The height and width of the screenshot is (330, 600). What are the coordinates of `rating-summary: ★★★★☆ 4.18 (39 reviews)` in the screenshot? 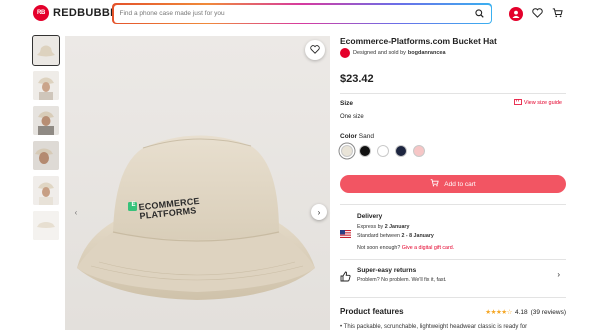 It's located at (525, 312).